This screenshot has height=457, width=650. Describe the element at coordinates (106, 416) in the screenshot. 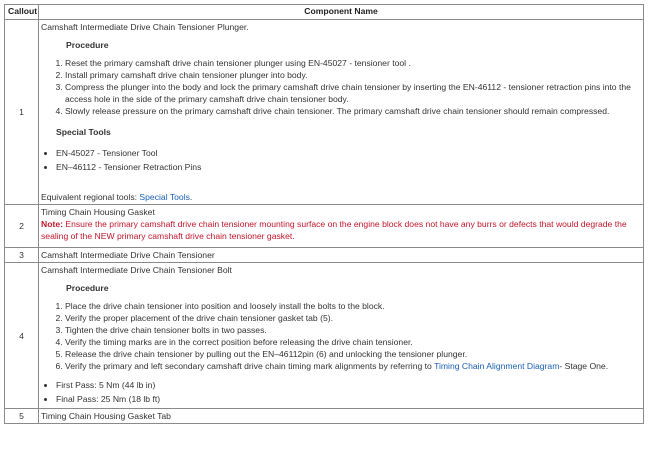

I see `component-name: Timing Chain Housing Gasket Tab` at that location.